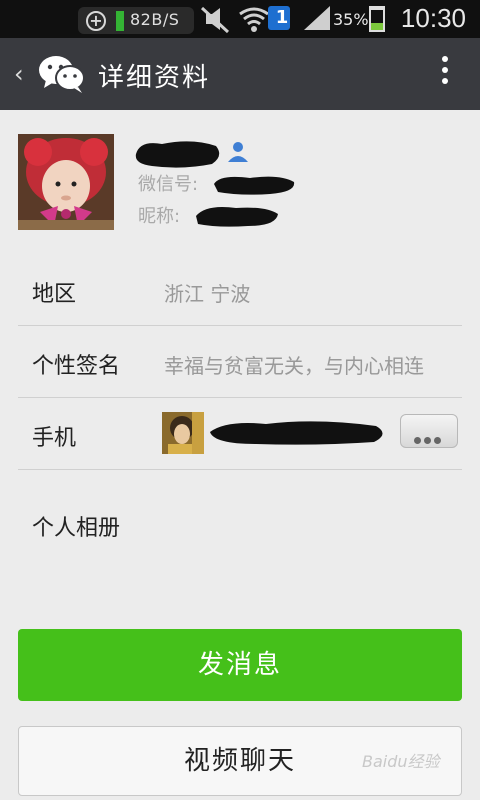 The height and width of the screenshot is (800, 480). I want to click on mute-icon, so click(215, 20).